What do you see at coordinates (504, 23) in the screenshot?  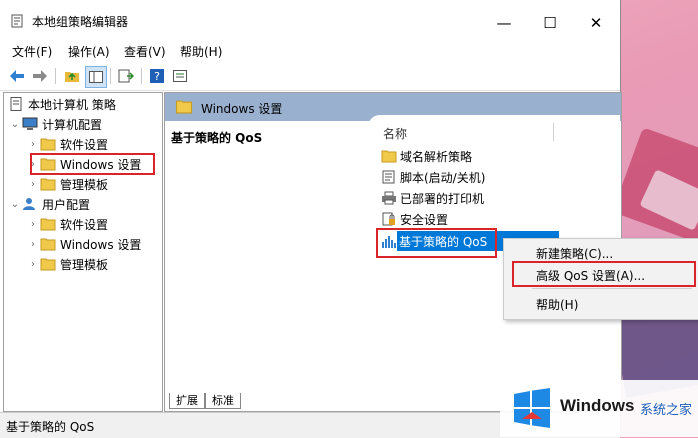 I see `minimize-button: —` at bounding box center [504, 23].